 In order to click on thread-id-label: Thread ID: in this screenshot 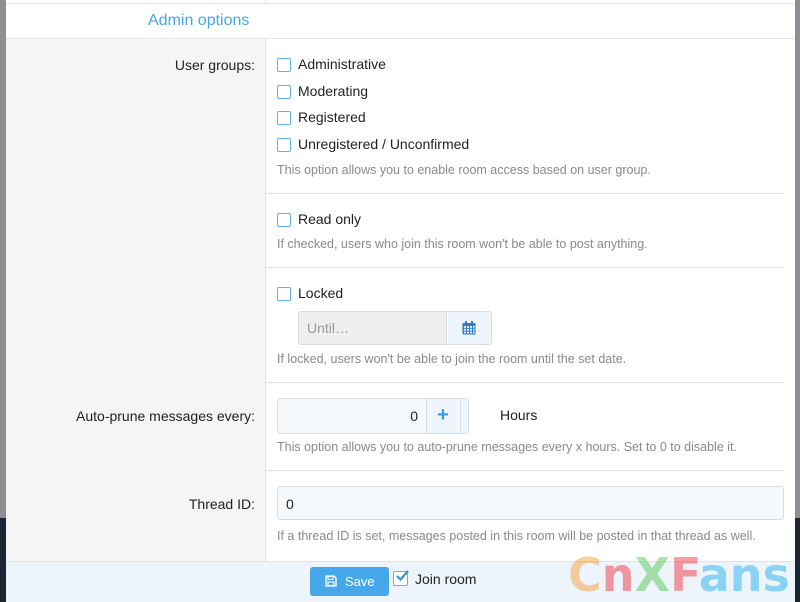, I will do `click(221, 504)`.